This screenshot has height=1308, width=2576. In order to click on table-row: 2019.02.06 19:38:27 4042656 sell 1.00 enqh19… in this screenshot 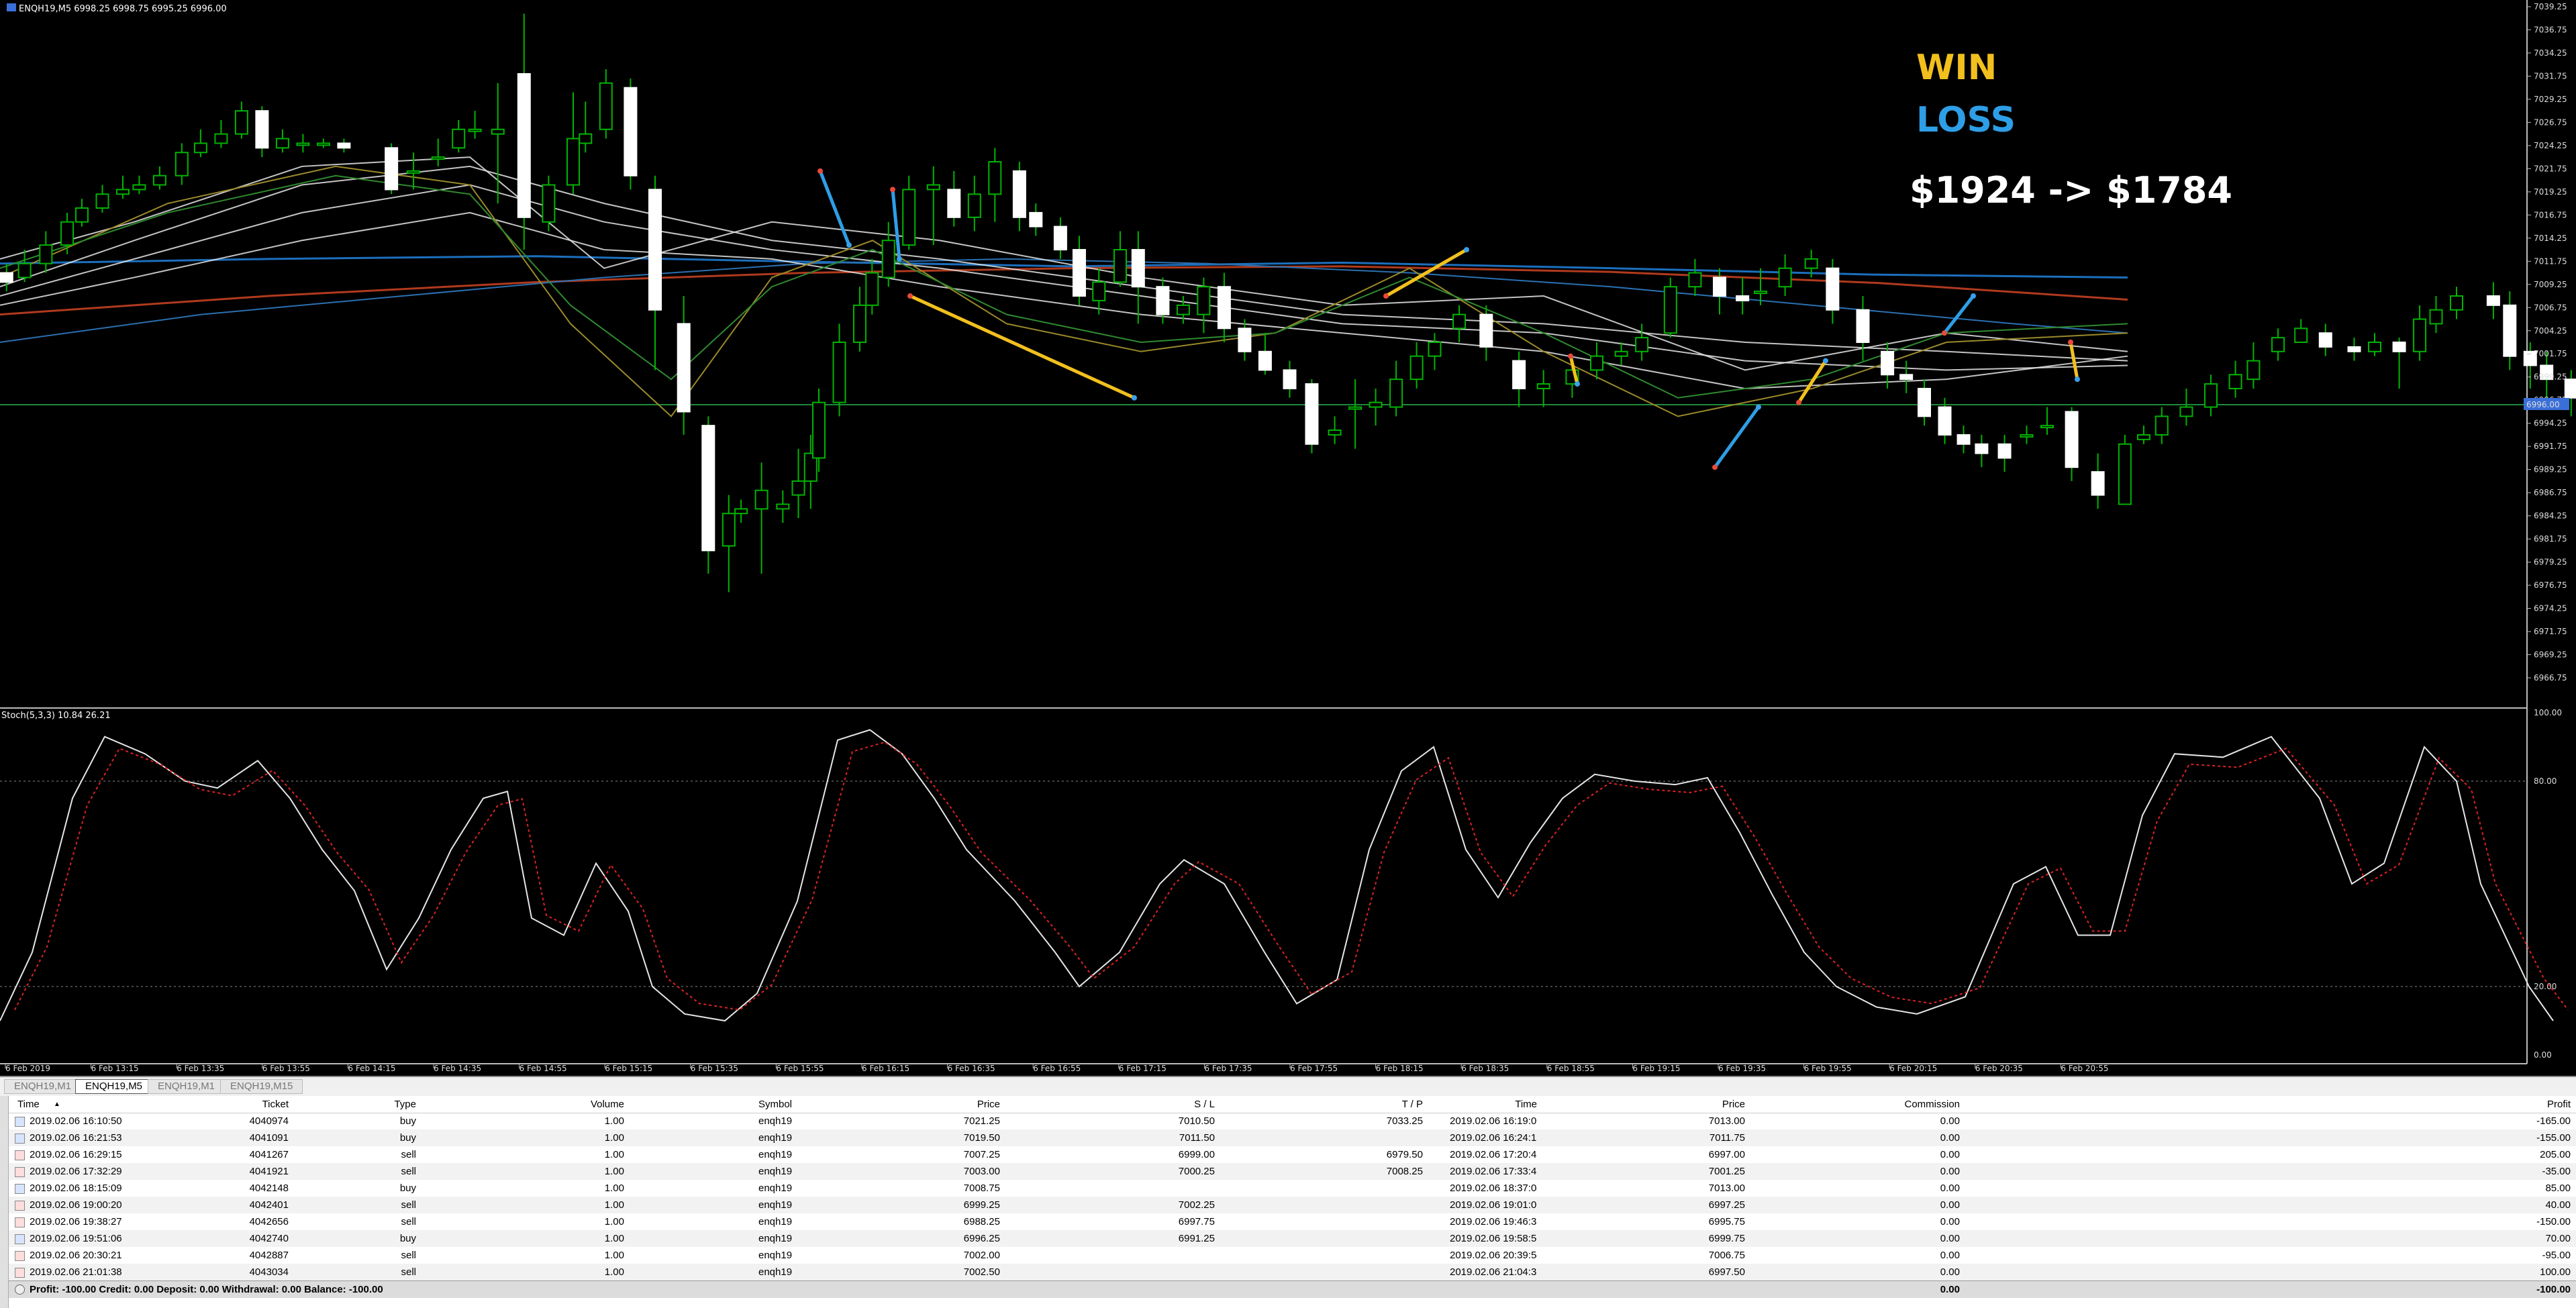, I will do `click(1288, 1221)`.